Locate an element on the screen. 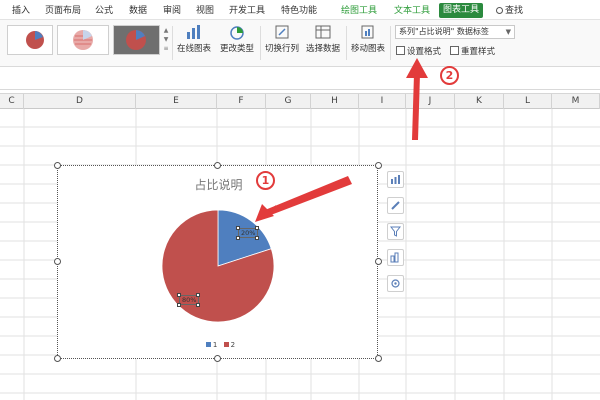  chart-settings-icon is located at coordinates (395, 283).